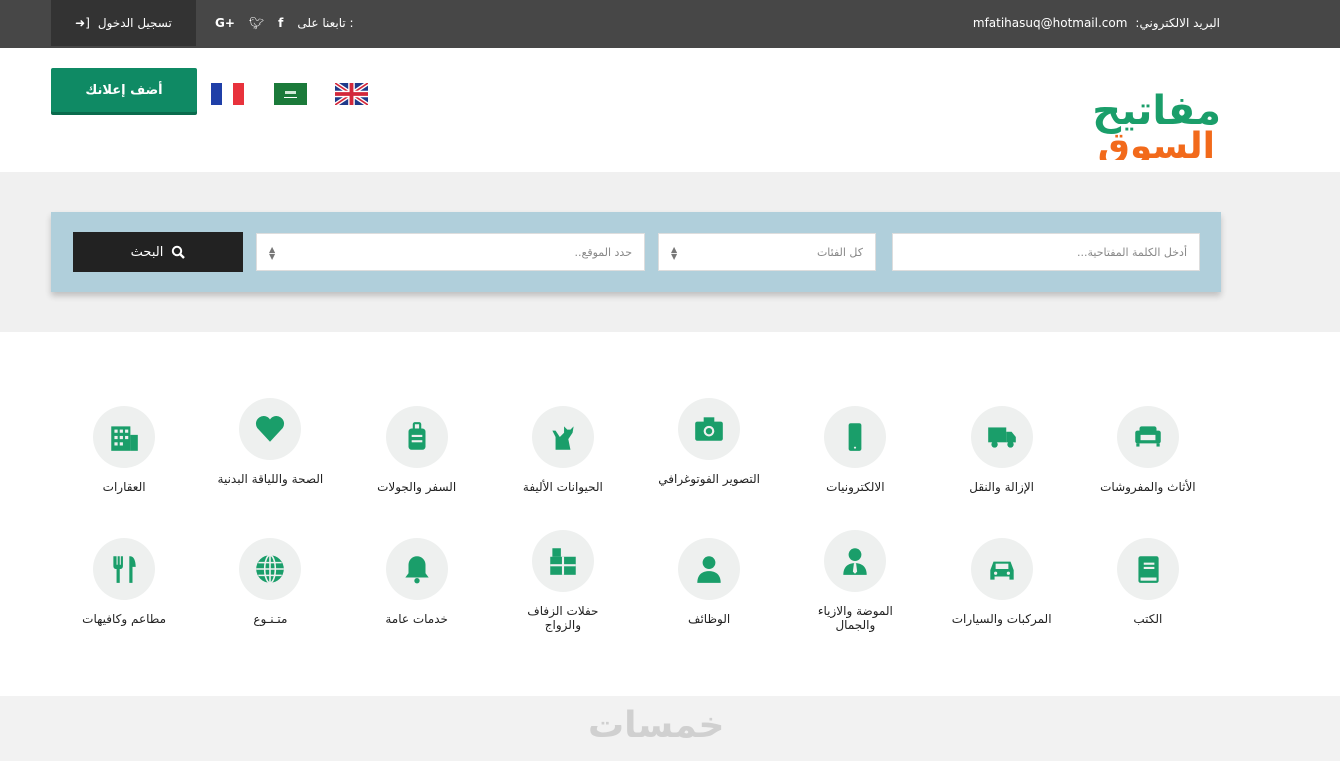  What do you see at coordinates (179, 252) in the screenshot?
I see `search-icon` at bounding box center [179, 252].